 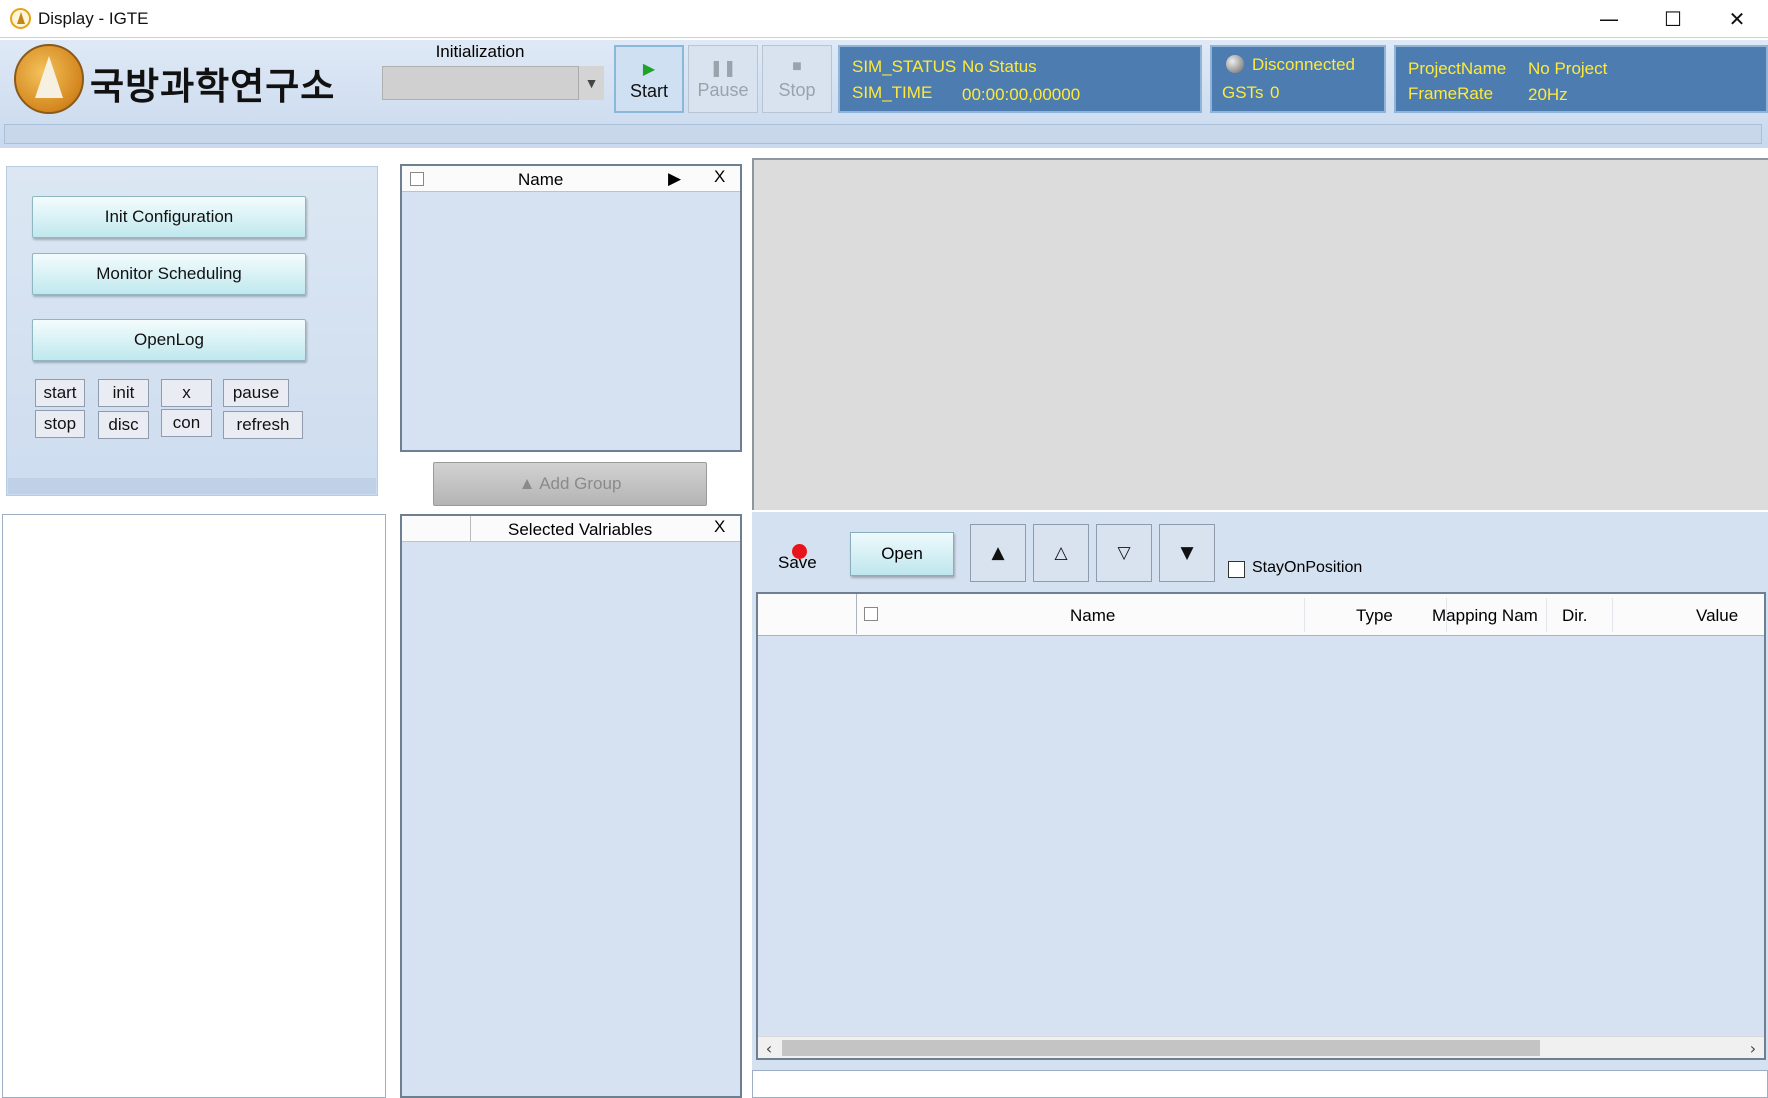 What do you see at coordinates (1307, 567) in the screenshot?
I see `stay-on-position-label: StayOnPosition` at bounding box center [1307, 567].